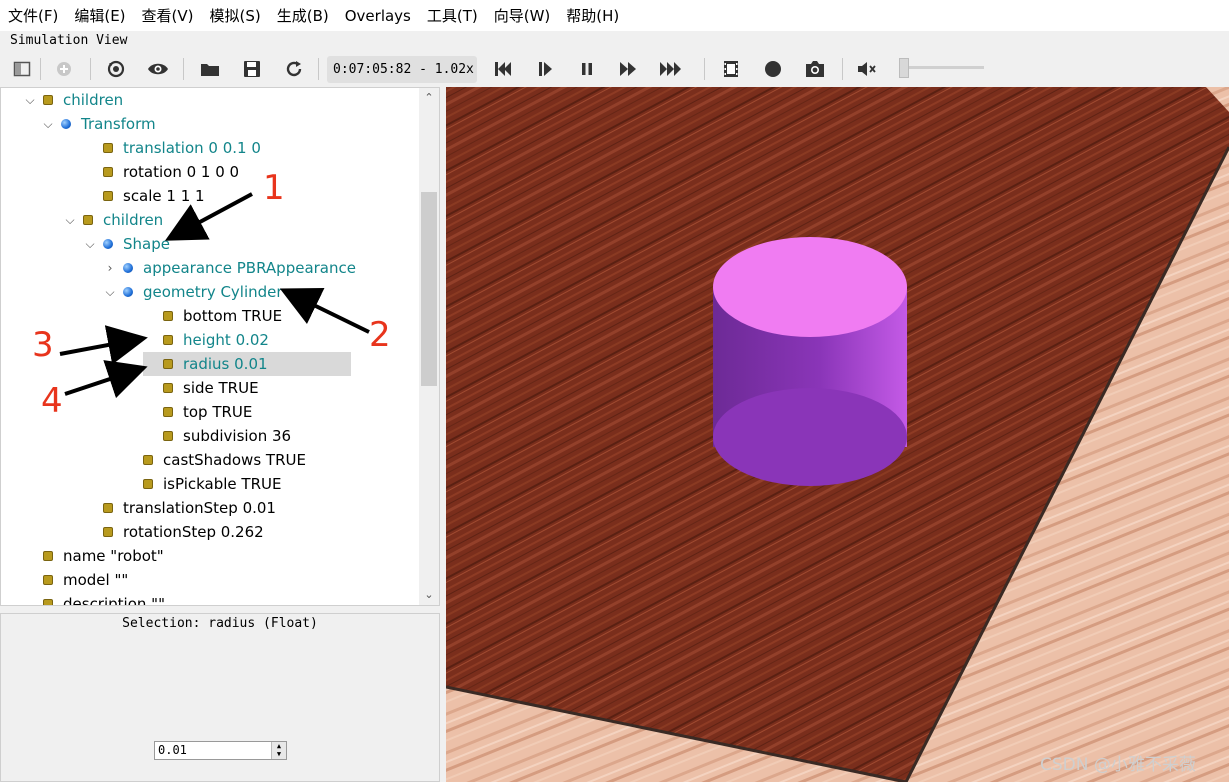 Image resolution: width=1229 pixels, height=782 pixels. I want to click on tree-row: subdivision 36, so click(217, 436).